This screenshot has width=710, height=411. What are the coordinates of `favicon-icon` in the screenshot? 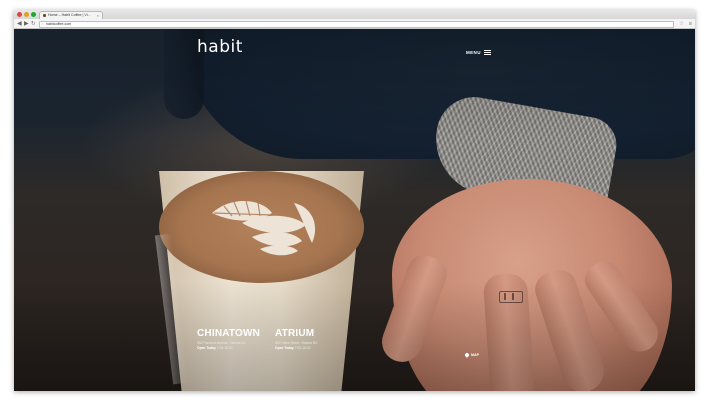 It's located at (44, 15).